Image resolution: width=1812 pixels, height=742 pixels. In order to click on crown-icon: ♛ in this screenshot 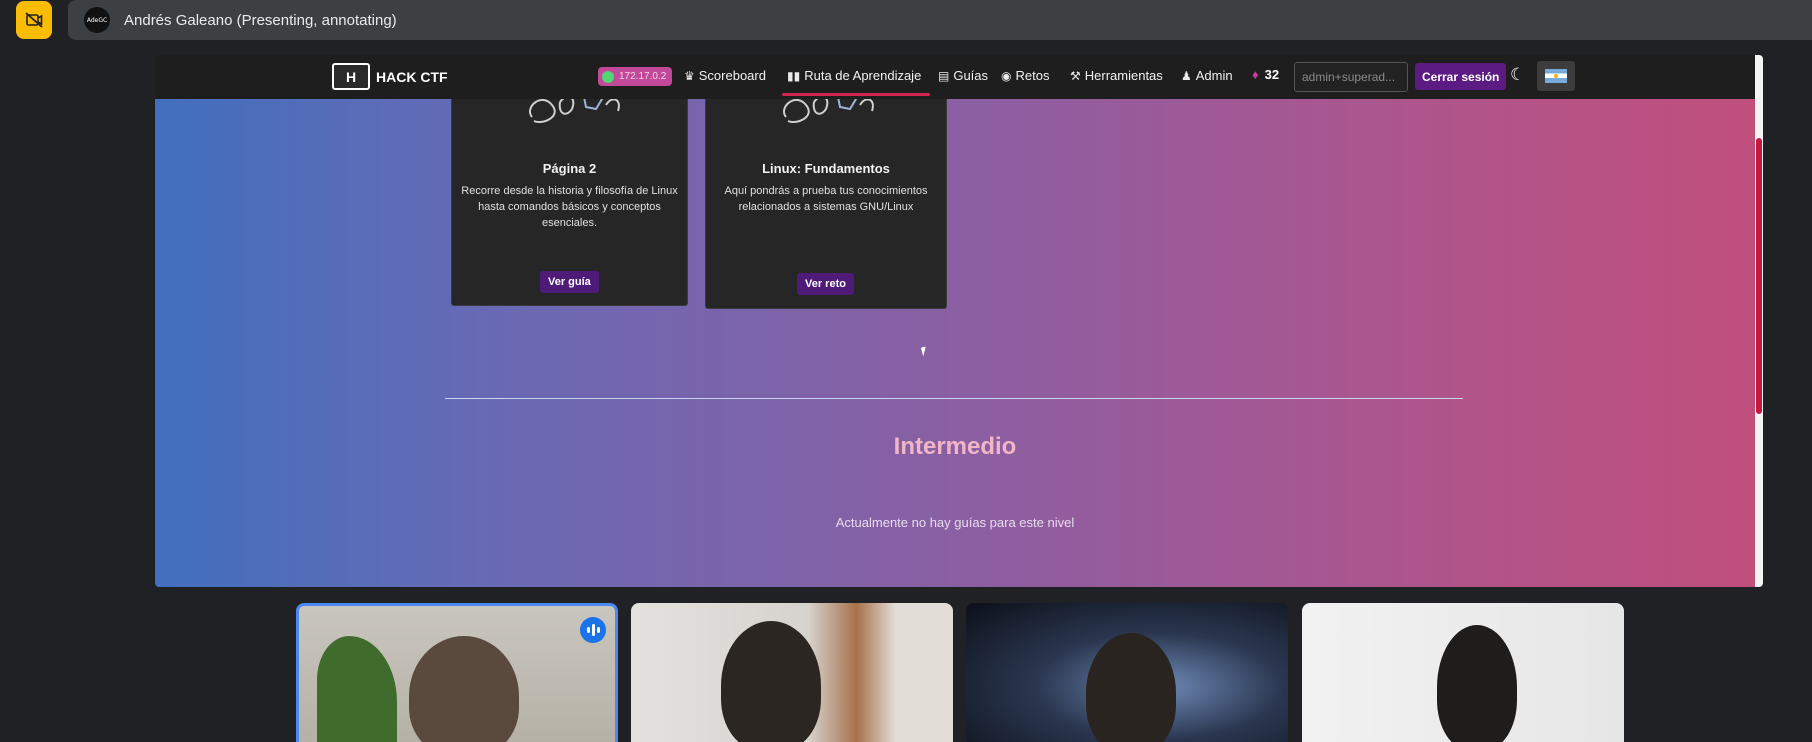, I will do `click(689, 75)`.